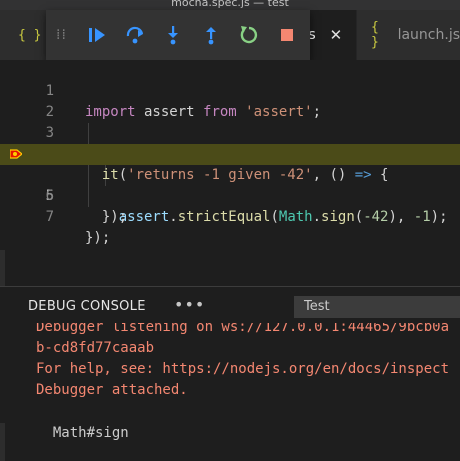 Image resolution: width=460 pixels, height=461 pixels. I want to click on code-text: assert.strictEqual(Math.sign(-42), -1);, so click(266, 217).